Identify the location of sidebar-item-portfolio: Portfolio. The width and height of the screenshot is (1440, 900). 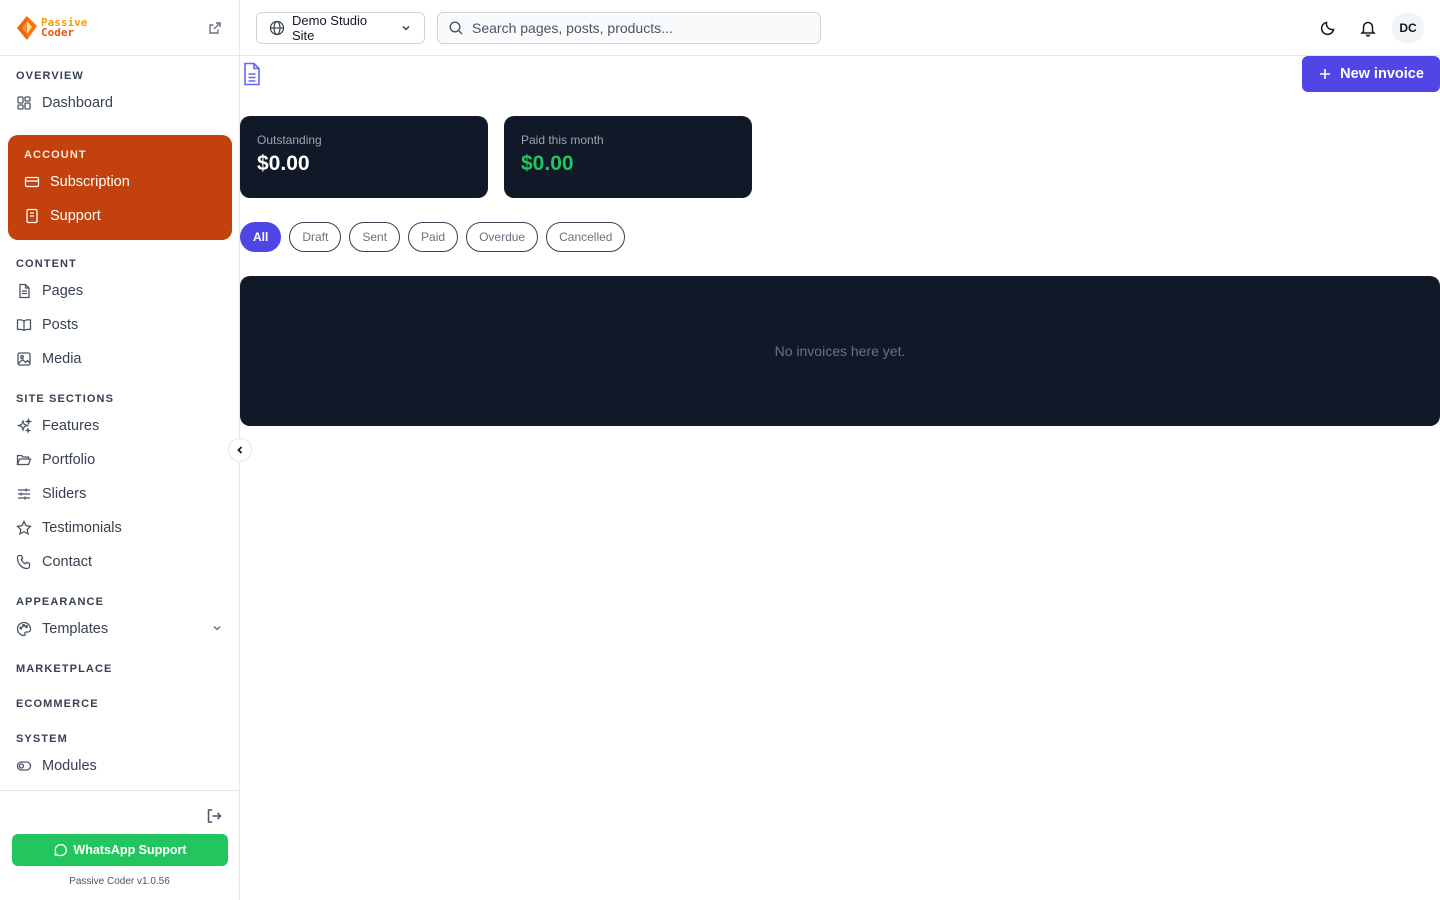
(55, 460).